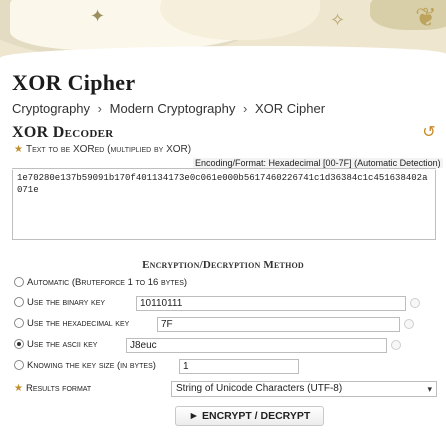  Describe the element at coordinates (290, 108) in the screenshot. I see `breadcrumb-item: XOR Cipher` at that location.